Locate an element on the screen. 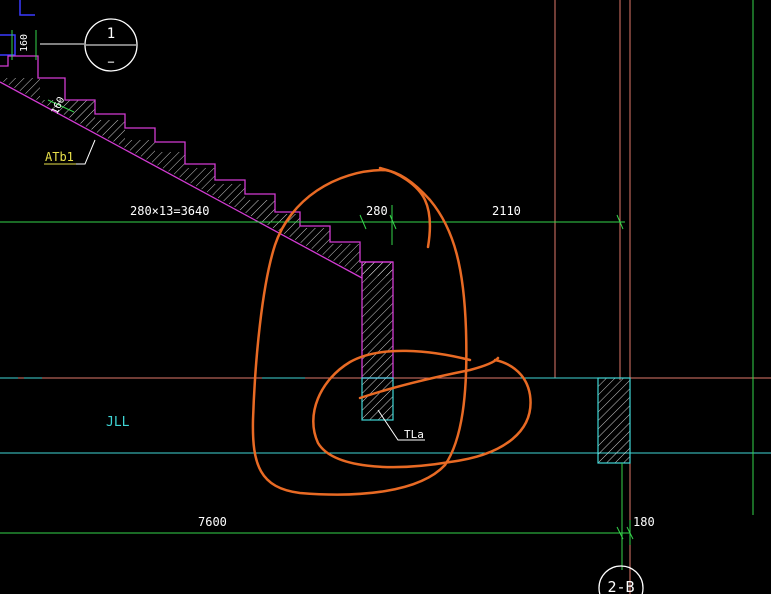  axis-bubble-top-number: 1 is located at coordinates (111, 34).